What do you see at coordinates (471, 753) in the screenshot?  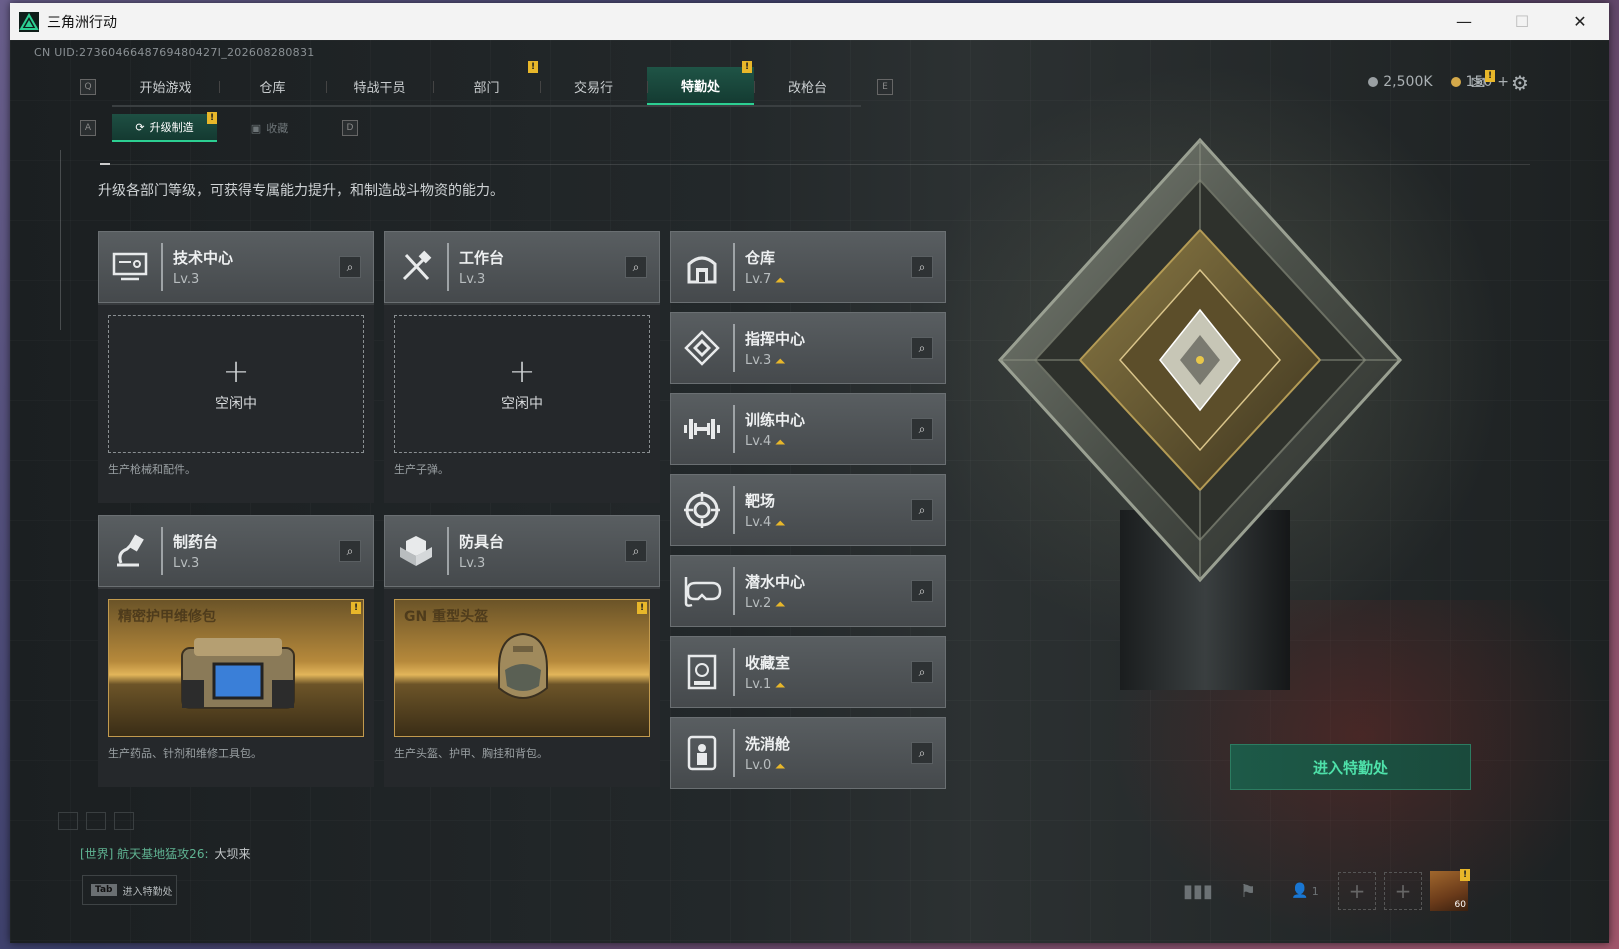 I see `facility-note: 生产头盔、护甲、胸挂和背包。` at bounding box center [471, 753].